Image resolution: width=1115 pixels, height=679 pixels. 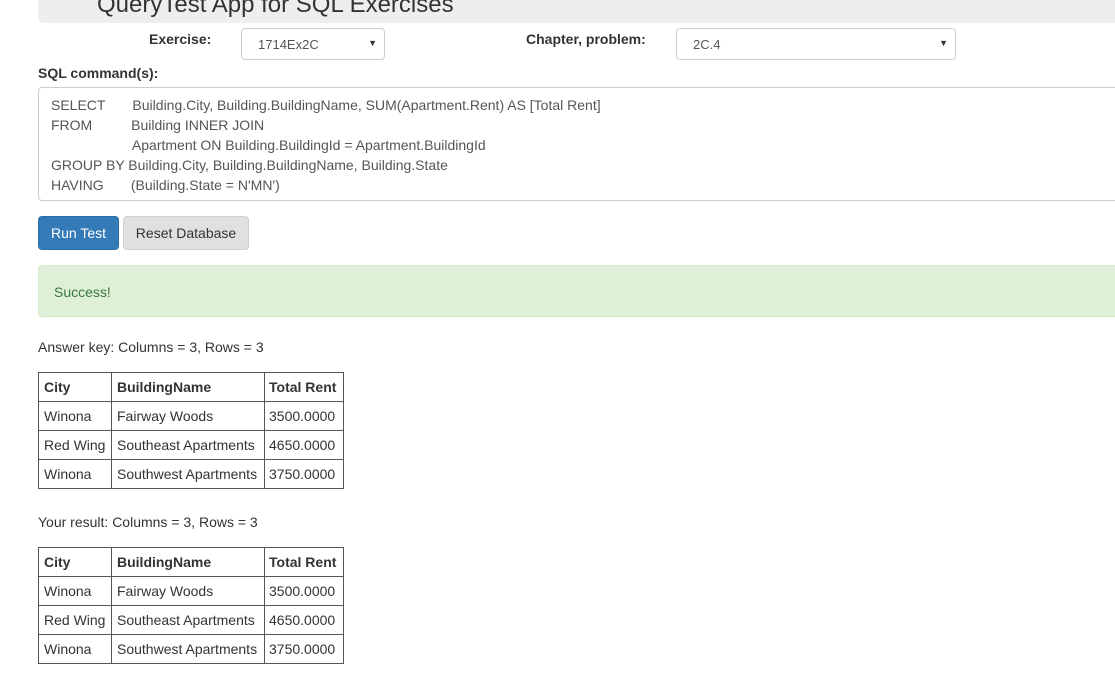 What do you see at coordinates (576, 291) in the screenshot?
I see `success-alert: Success!` at bounding box center [576, 291].